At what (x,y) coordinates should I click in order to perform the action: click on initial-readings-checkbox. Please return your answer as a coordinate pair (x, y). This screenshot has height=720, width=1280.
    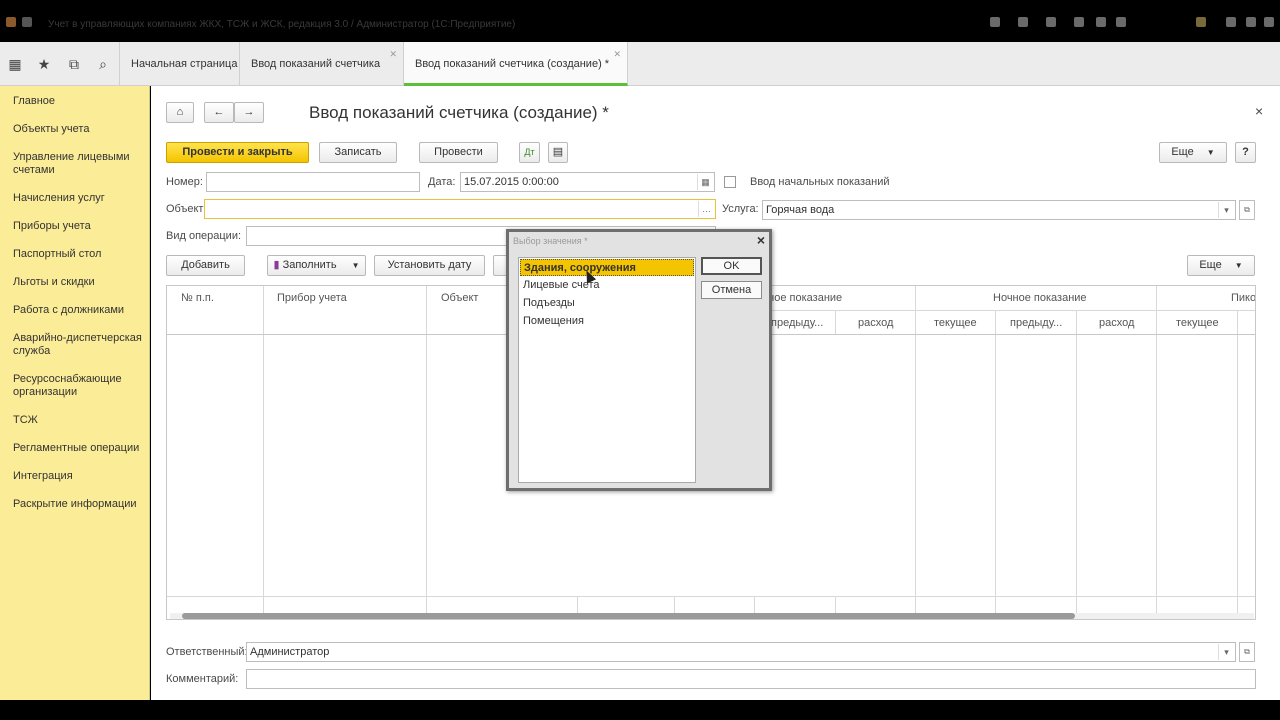
    Looking at the image, I should click on (730, 182).